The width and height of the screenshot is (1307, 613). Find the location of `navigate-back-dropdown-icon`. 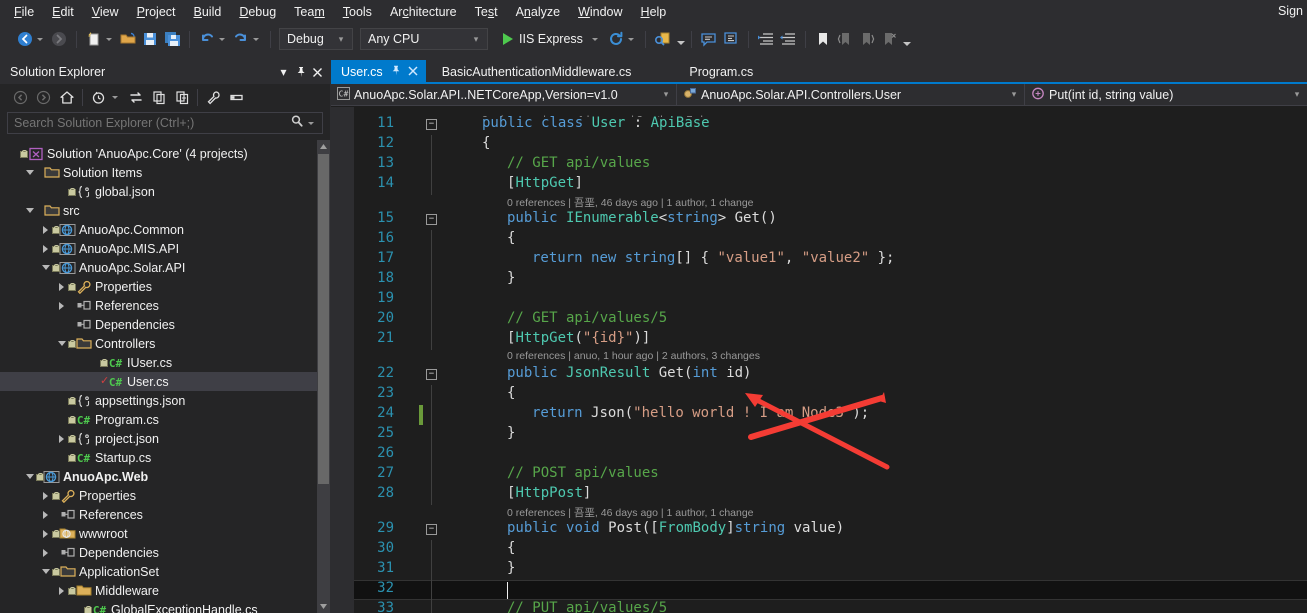

navigate-back-dropdown-icon is located at coordinates (40, 39).